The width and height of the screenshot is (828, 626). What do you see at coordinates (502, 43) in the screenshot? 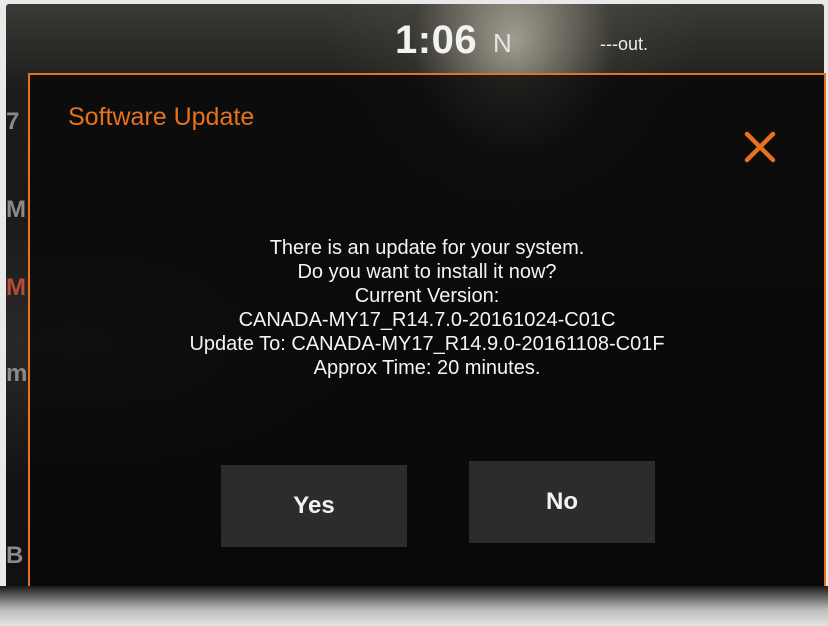
I see `compass-heading: N` at bounding box center [502, 43].